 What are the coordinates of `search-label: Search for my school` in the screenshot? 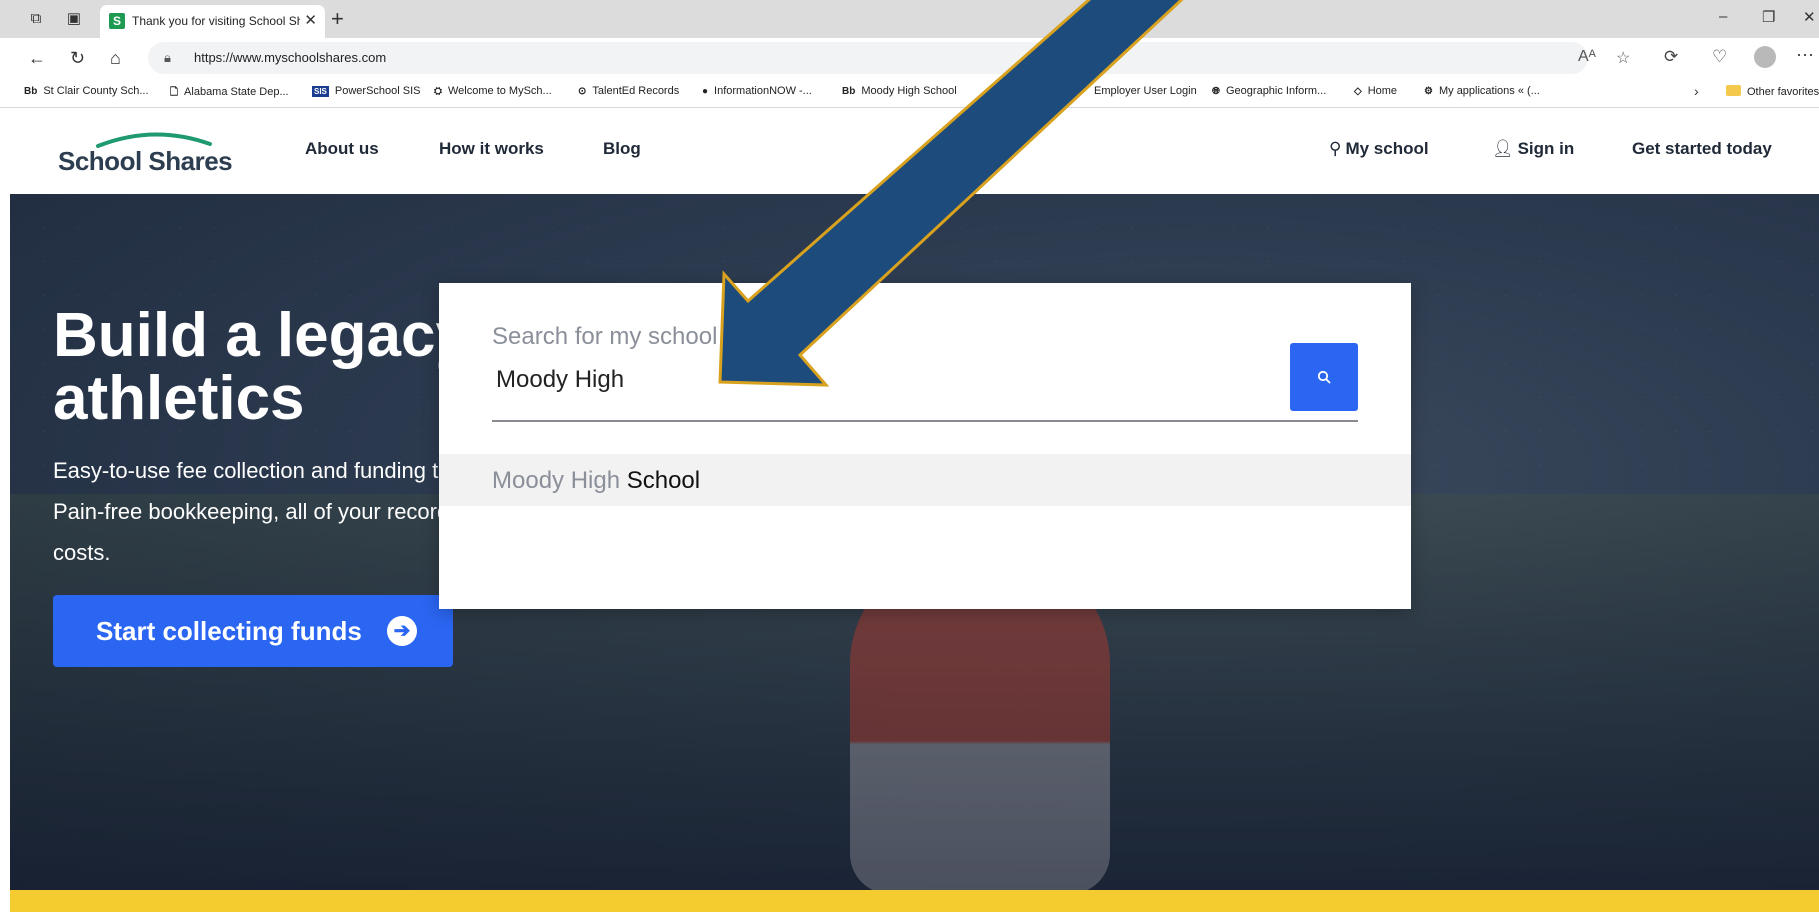 It's located at (605, 336).